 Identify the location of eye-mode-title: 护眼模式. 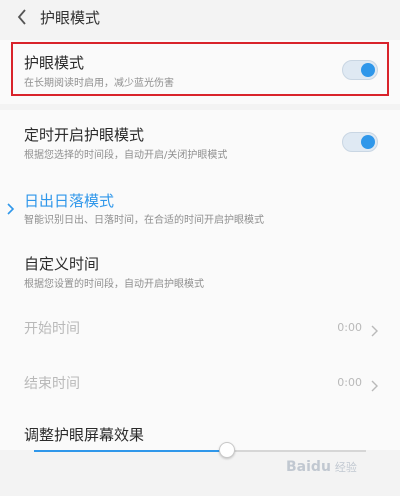
(54, 63).